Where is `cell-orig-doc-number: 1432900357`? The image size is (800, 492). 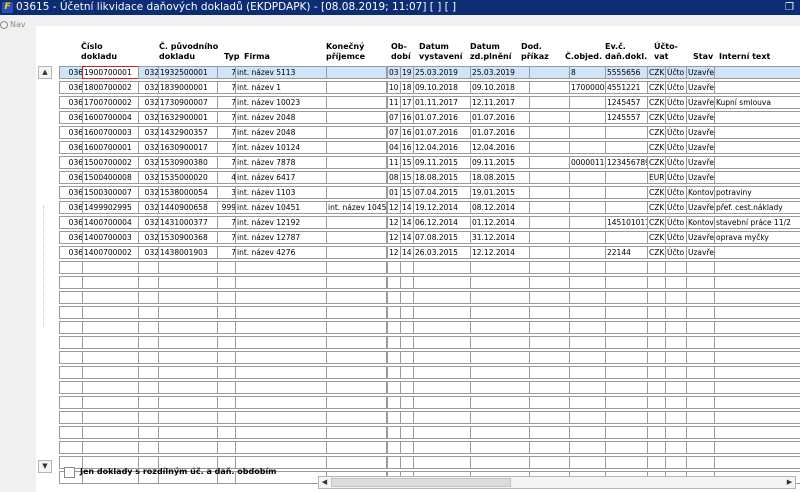 cell-orig-doc-number: 1432900357 is located at coordinates (189, 132).